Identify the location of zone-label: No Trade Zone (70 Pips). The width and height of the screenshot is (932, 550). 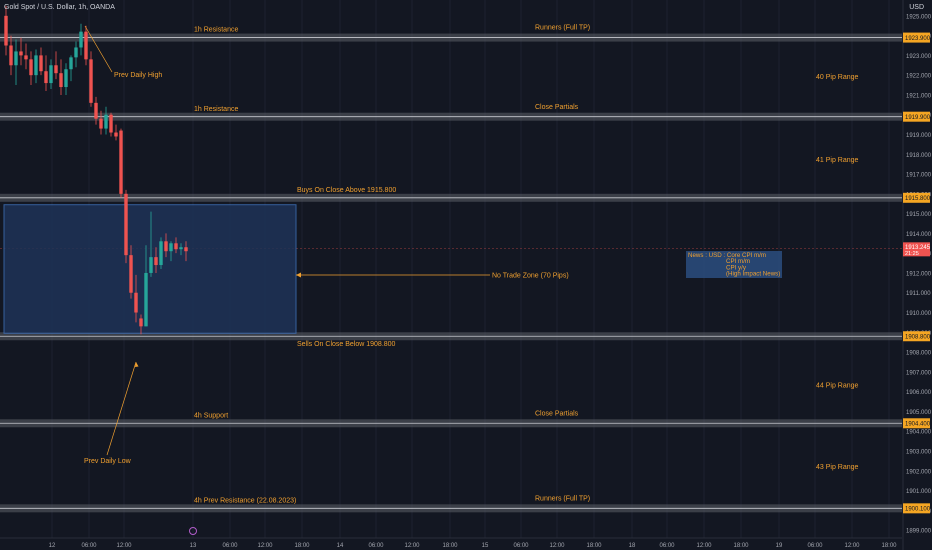
(530, 276).